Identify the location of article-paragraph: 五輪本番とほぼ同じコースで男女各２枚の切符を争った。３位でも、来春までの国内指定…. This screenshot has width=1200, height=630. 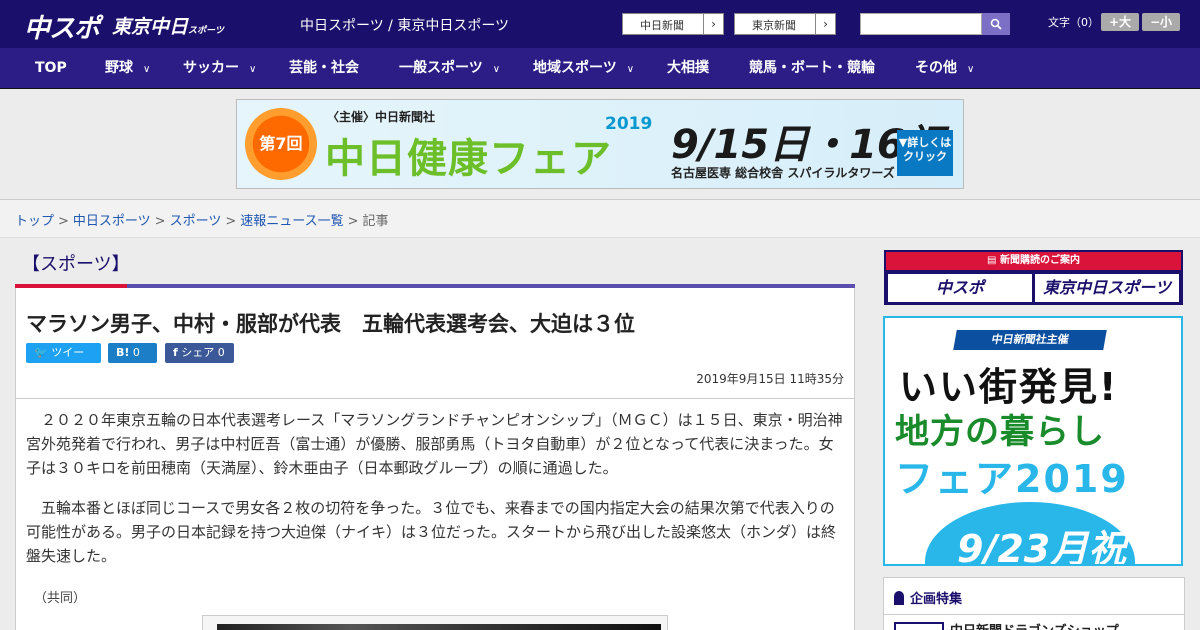
(431, 532).